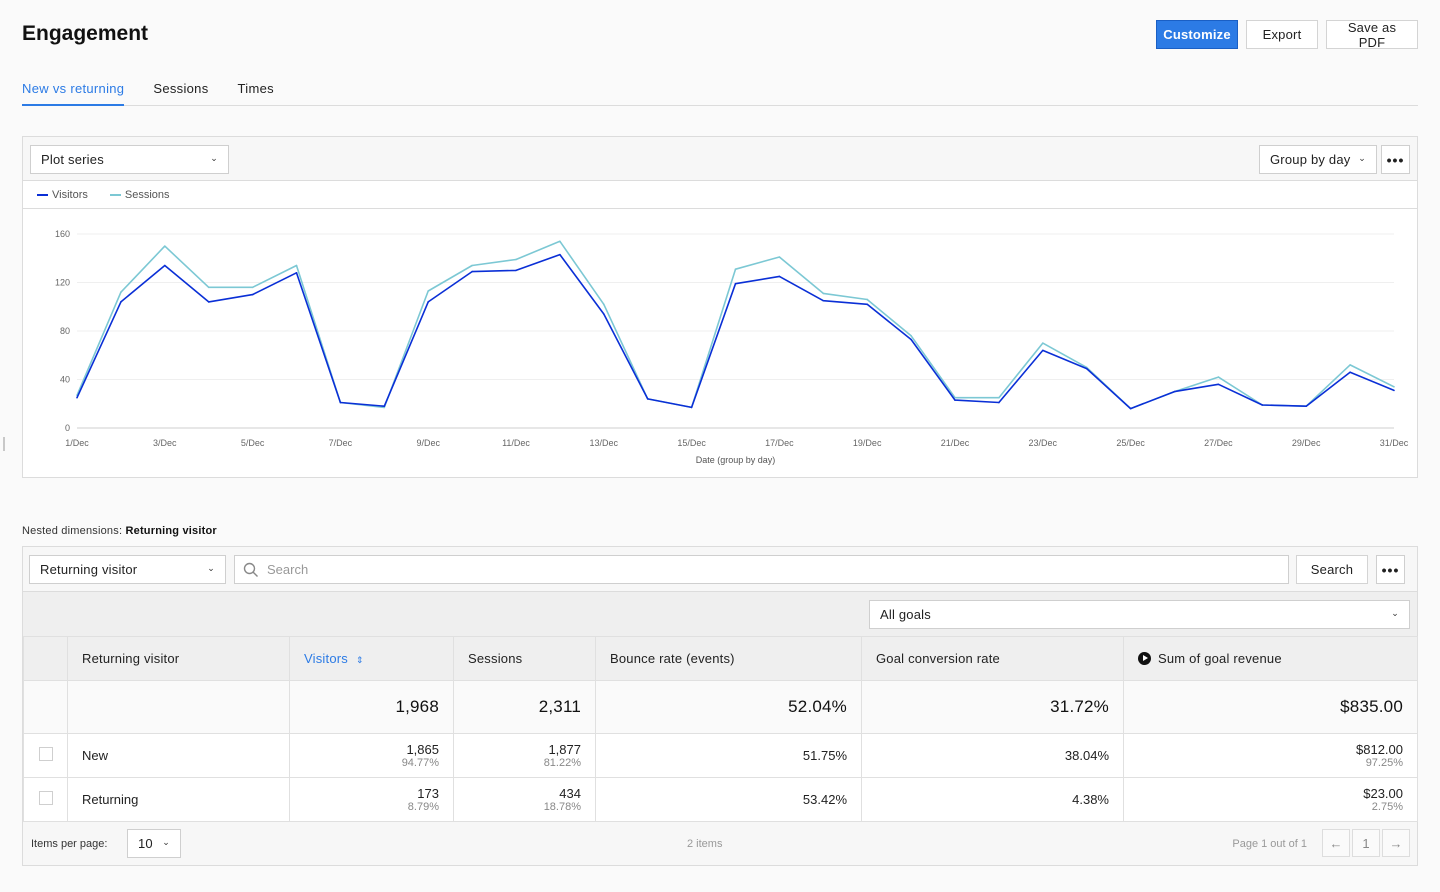  What do you see at coordinates (423, 806) in the screenshot?
I see `visitors-pct: 8.79%` at bounding box center [423, 806].